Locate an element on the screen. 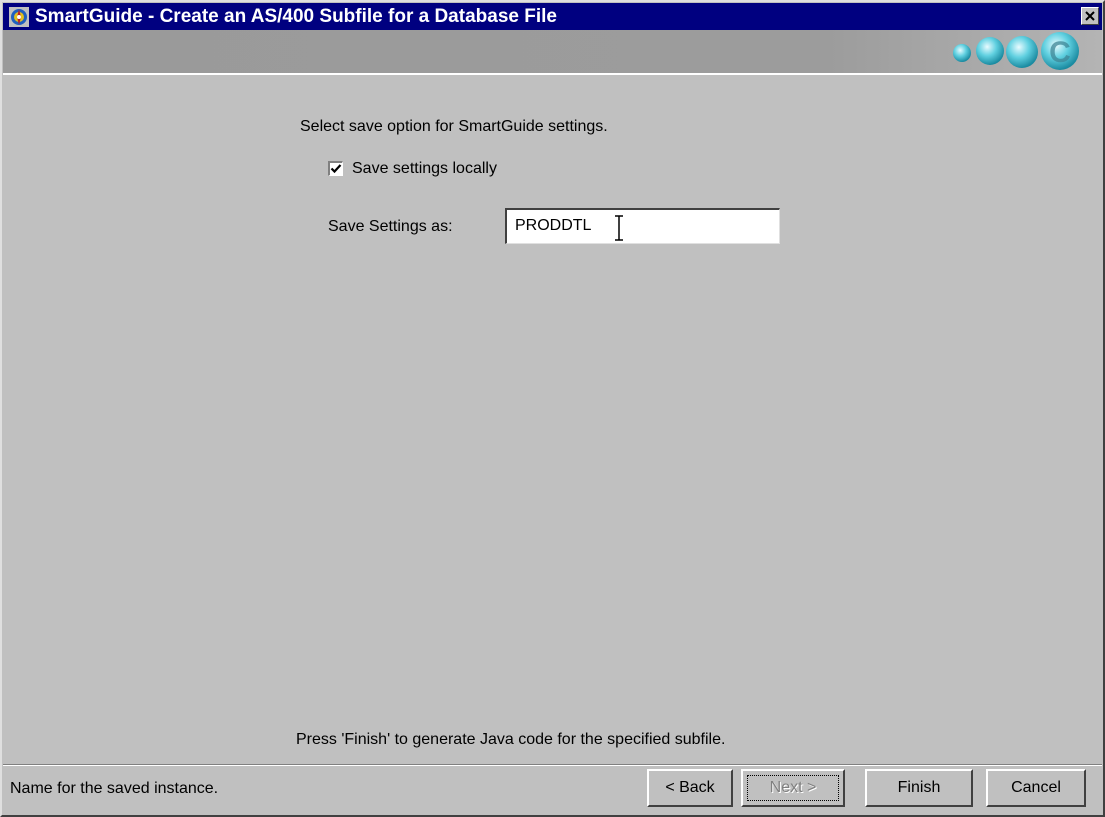  decorative-circles-logo: C is located at coordinates (1016, 51).